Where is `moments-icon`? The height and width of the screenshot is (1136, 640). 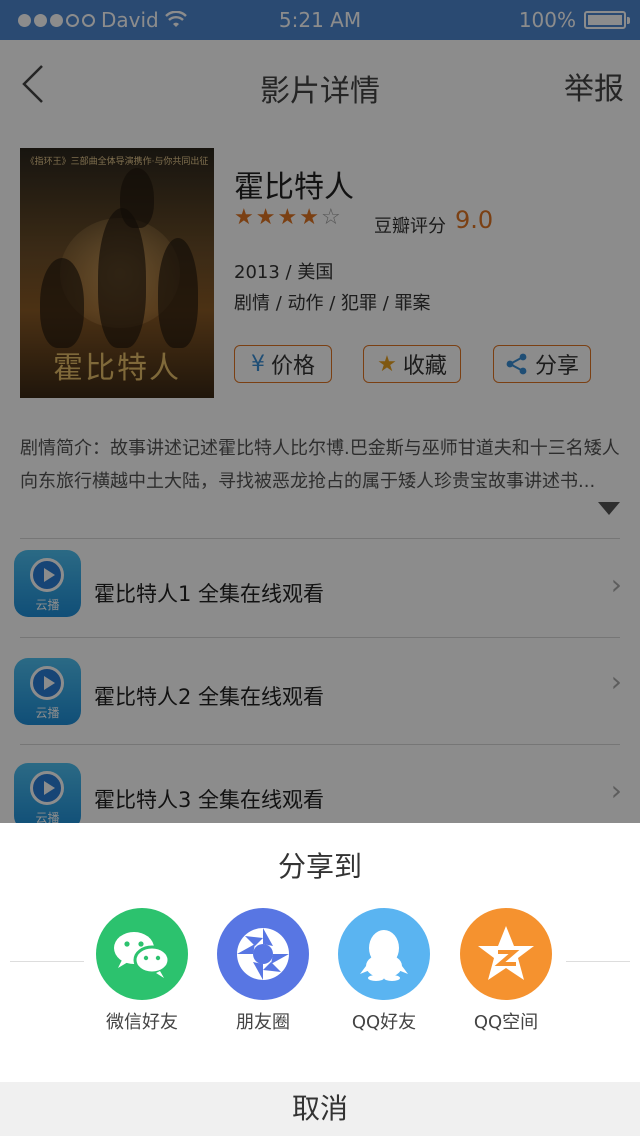 moments-icon is located at coordinates (263, 954).